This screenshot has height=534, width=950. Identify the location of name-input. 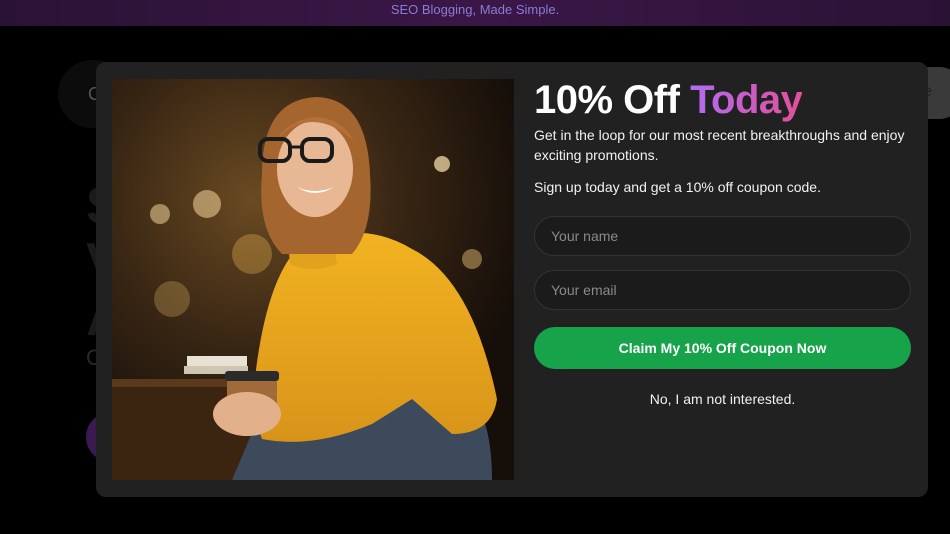
(722, 236).